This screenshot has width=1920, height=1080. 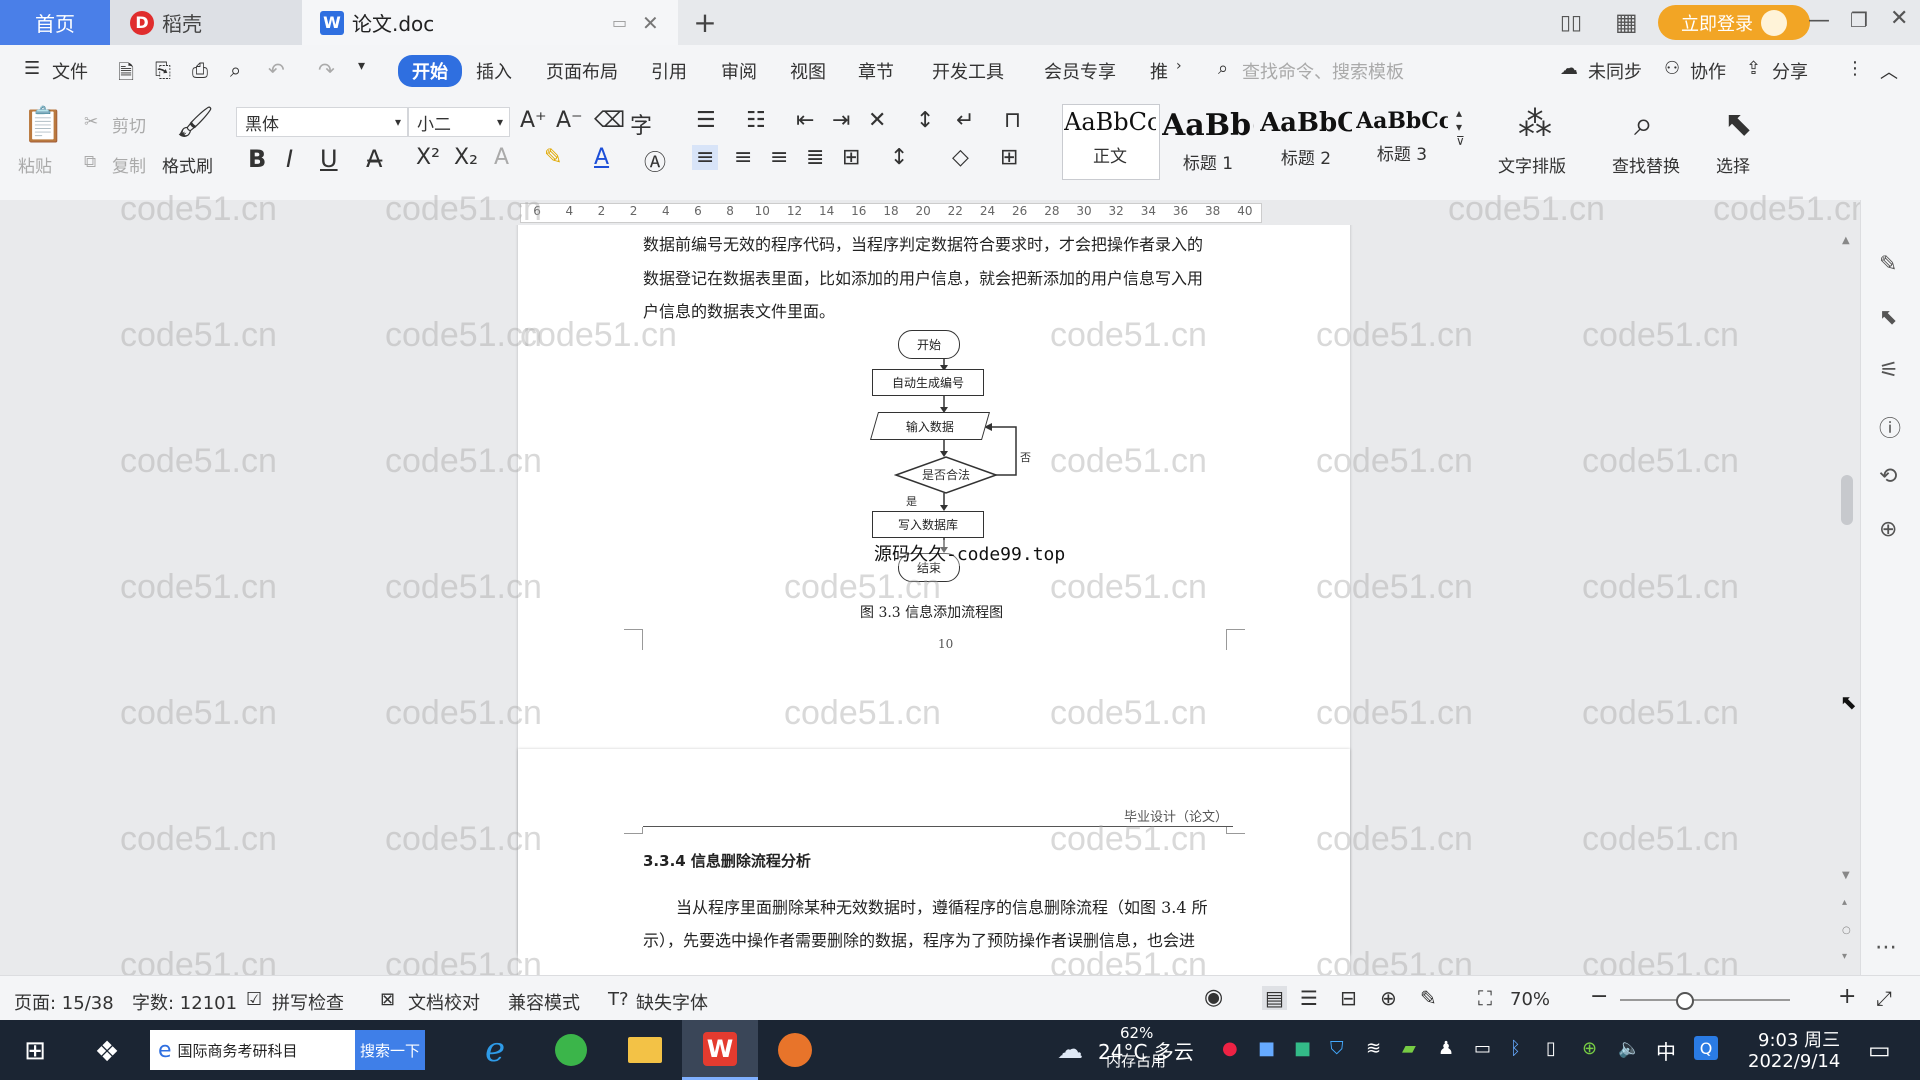 What do you see at coordinates (1888, 264) in the screenshot?
I see `pen-icon: ✎` at bounding box center [1888, 264].